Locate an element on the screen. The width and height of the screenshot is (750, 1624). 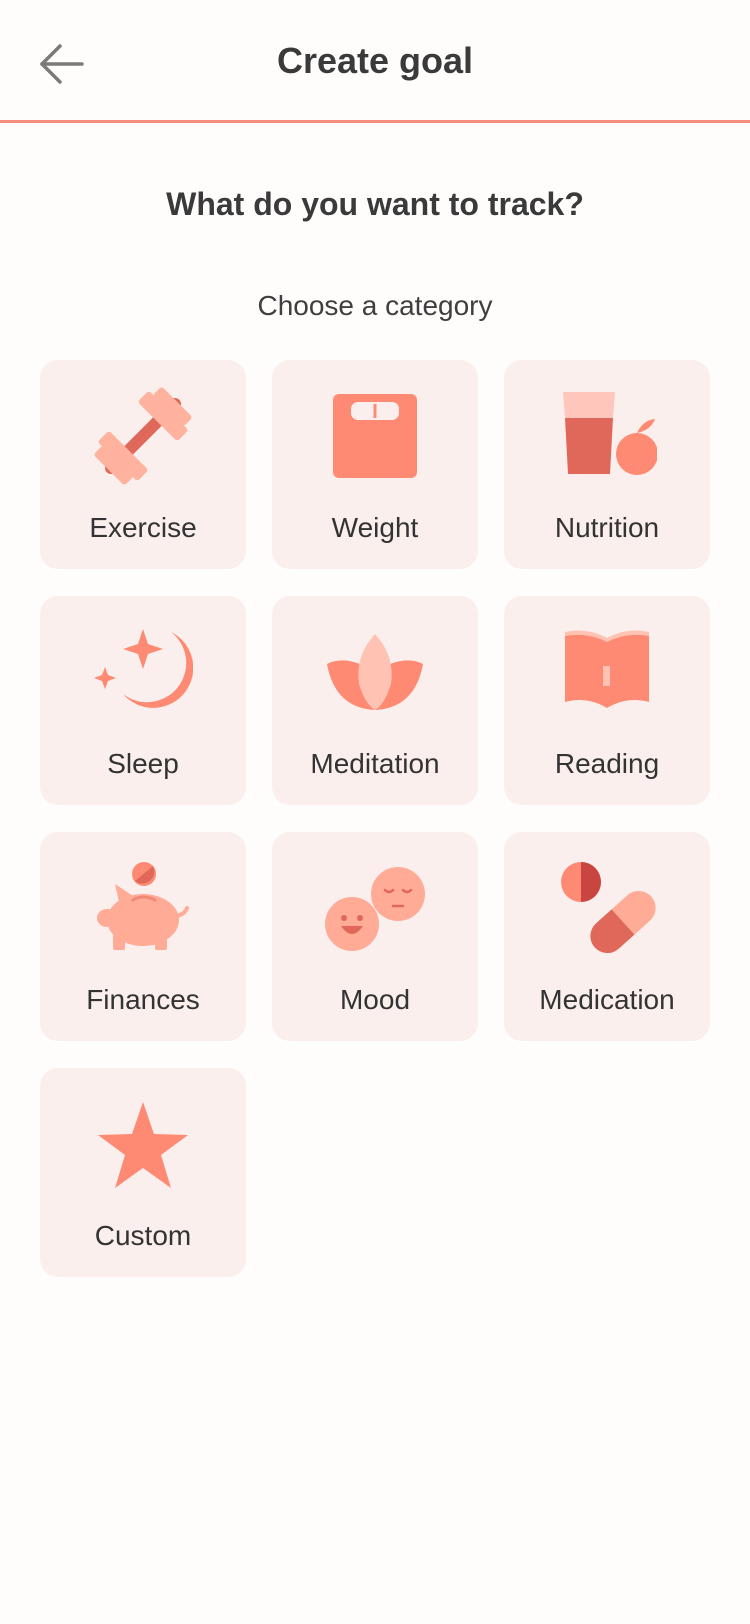
scale-icon is located at coordinates (375, 436).